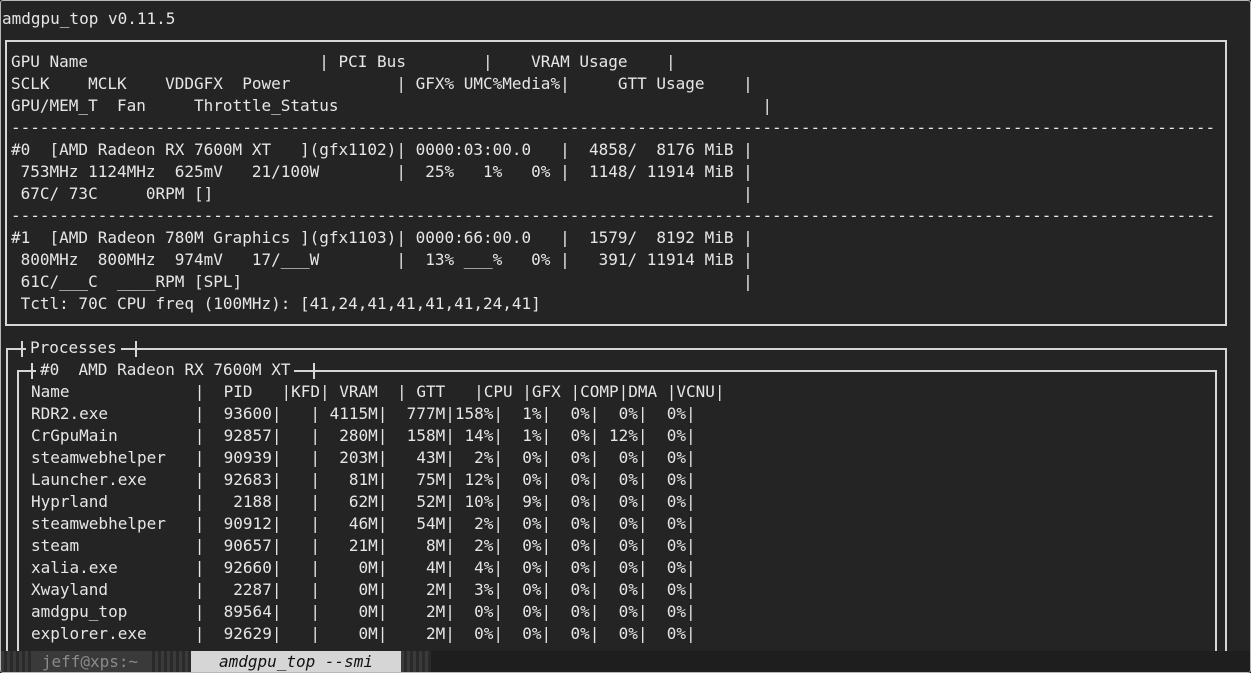 This screenshot has width=1251, height=673. Describe the element at coordinates (382, 281) in the screenshot. I see `gpu1-row-3: 61C/___C ____RPM [SPL] |` at that location.